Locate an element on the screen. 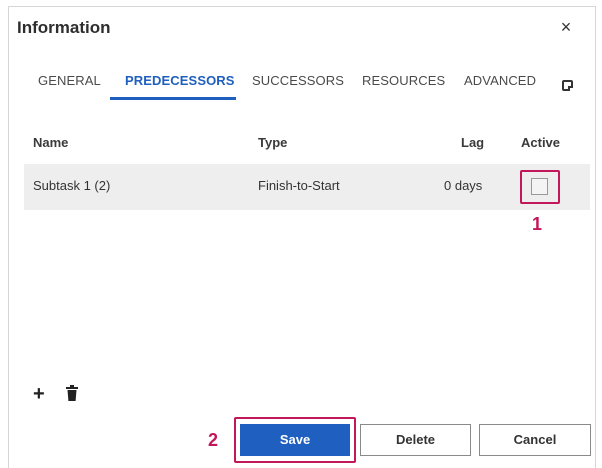  tab-general: GENERAL is located at coordinates (69, 80).